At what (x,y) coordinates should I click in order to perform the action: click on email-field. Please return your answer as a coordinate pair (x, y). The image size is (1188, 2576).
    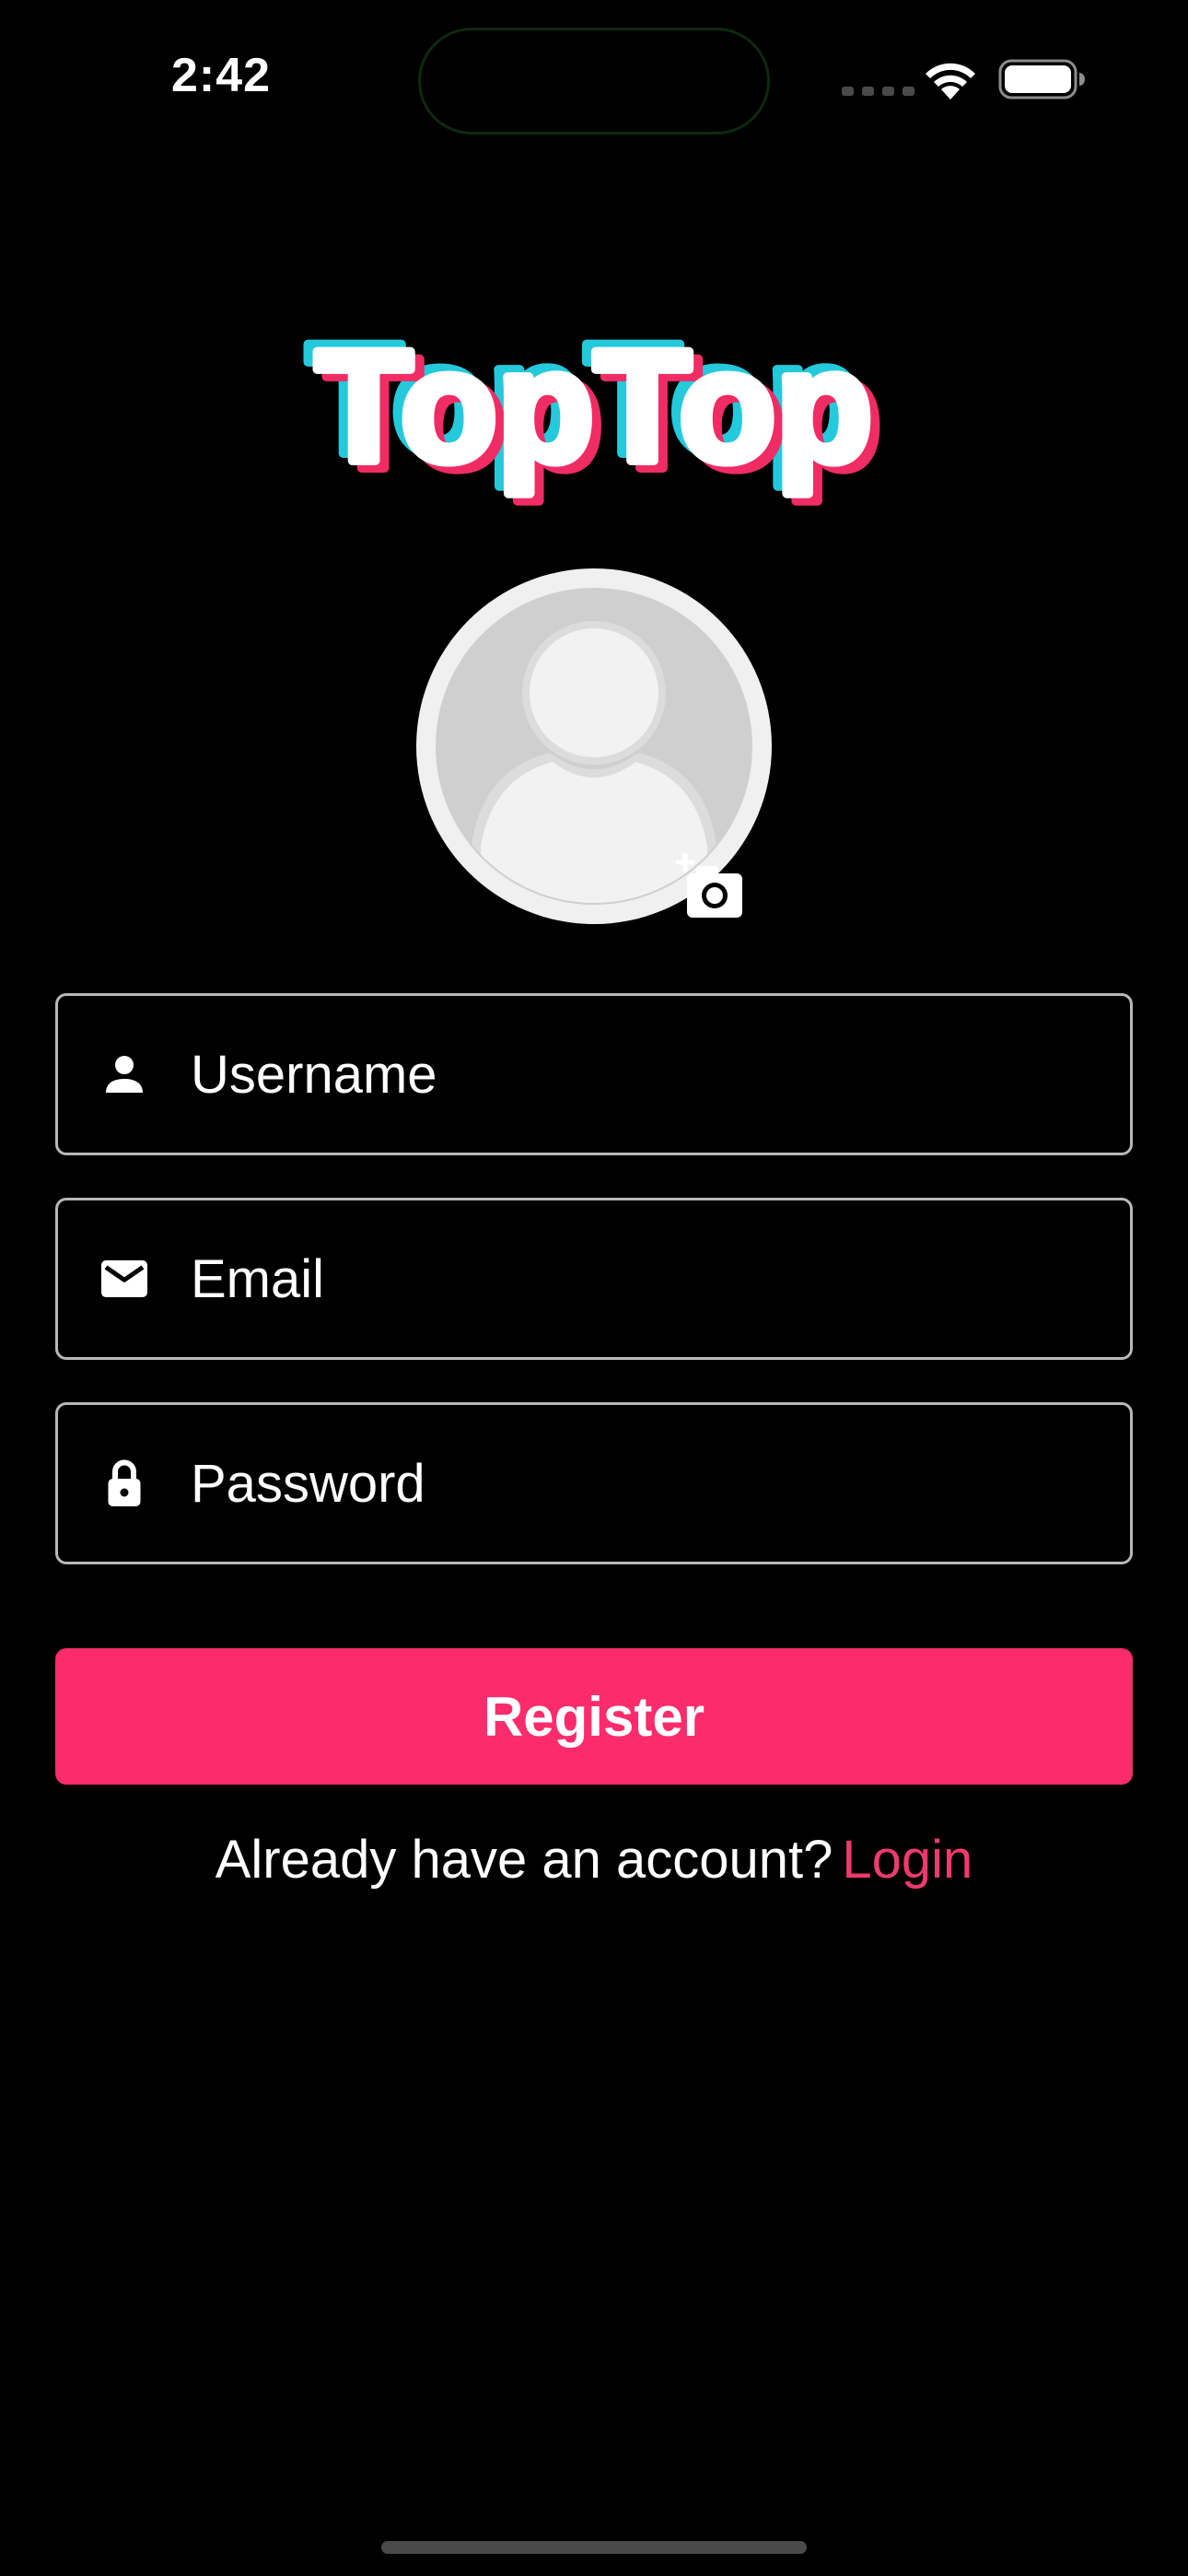
    Looking at the image, I should click on (594, 1279).